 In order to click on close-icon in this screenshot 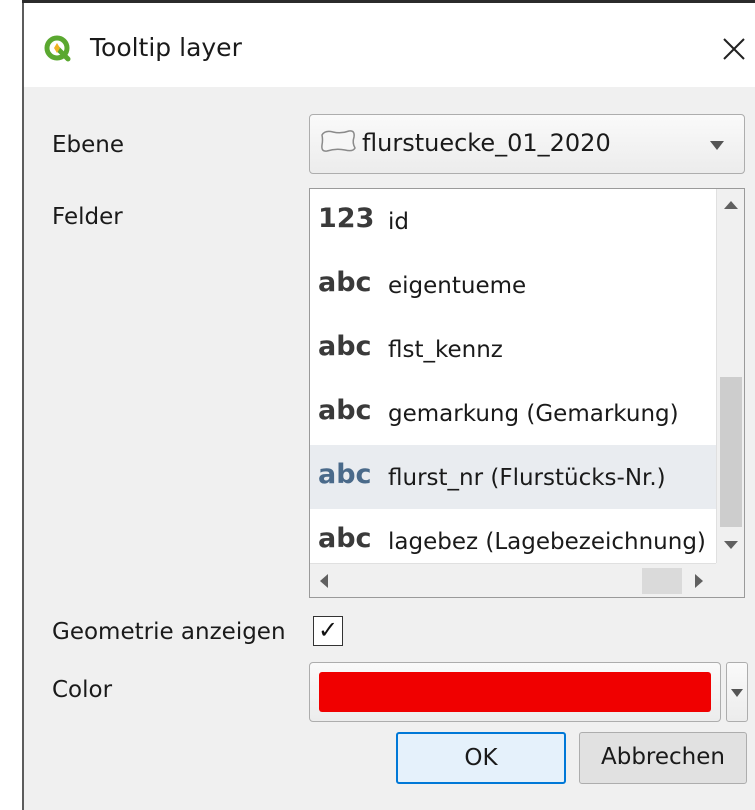, I will do `click(734, 49)`.